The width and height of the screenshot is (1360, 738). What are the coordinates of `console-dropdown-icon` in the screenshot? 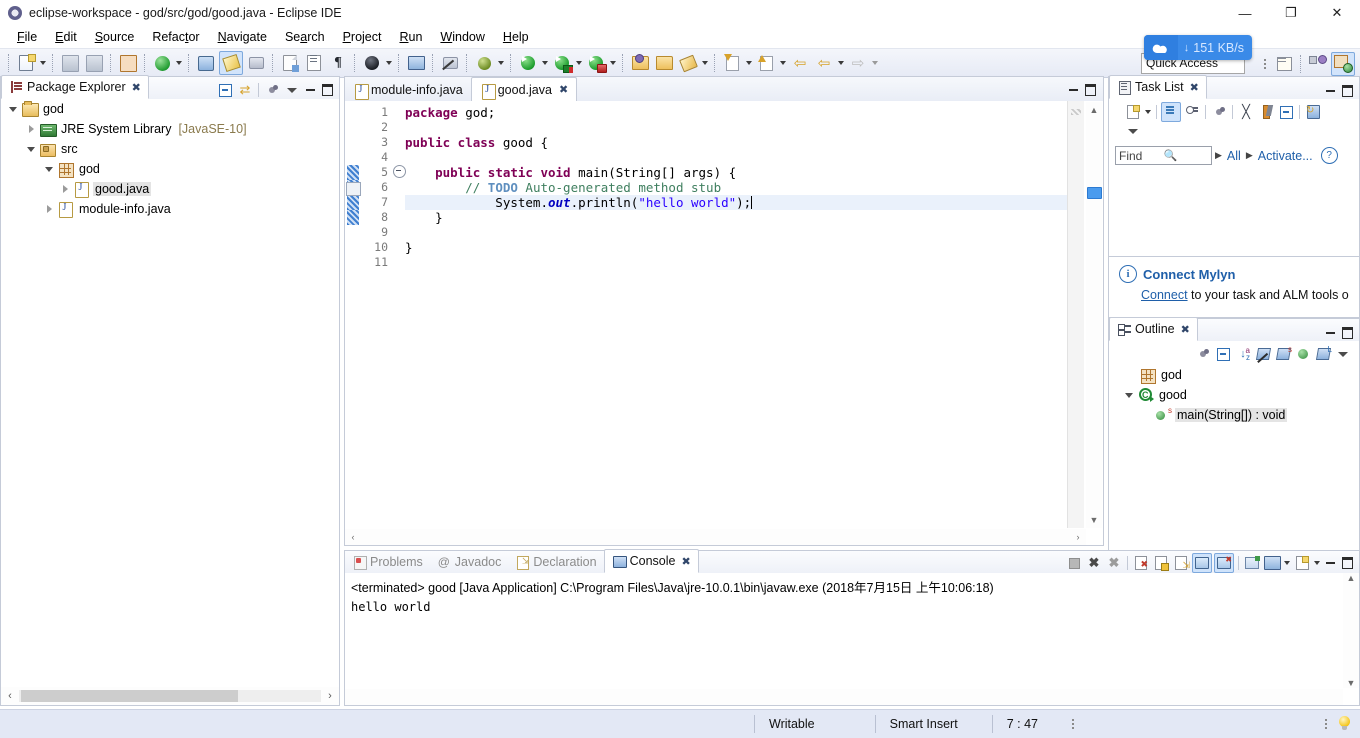 It's located at (1287, 563).